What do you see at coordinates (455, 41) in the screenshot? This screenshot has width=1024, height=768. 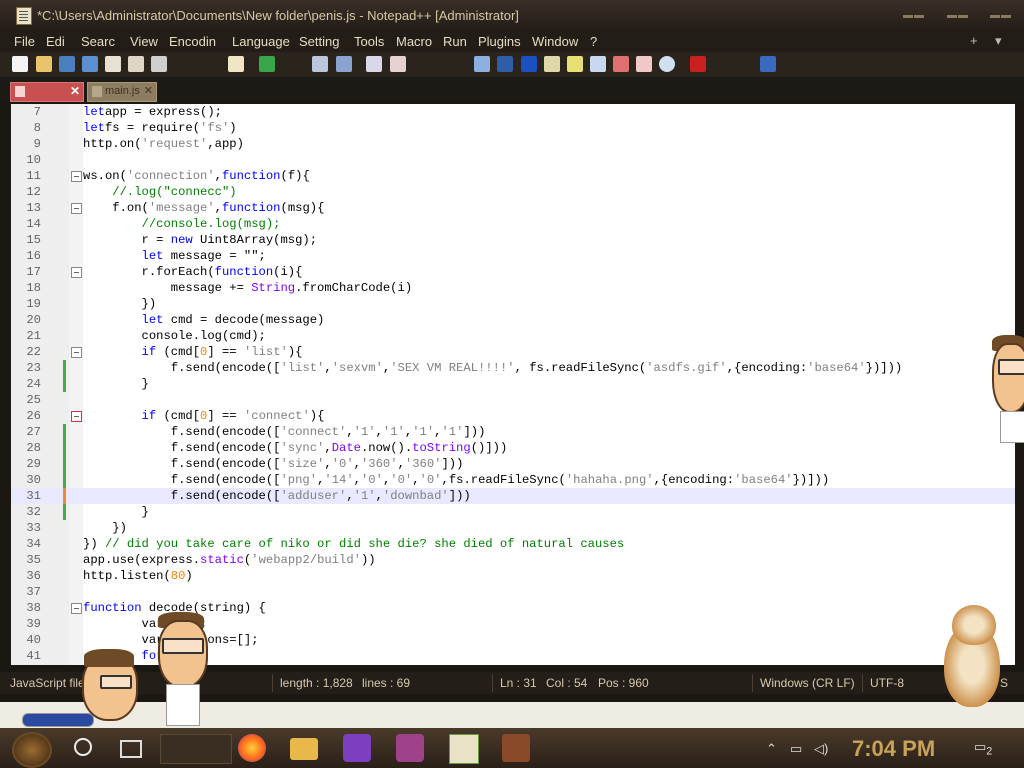 I see `menu-run: Run` at bounding box center [455, 41].